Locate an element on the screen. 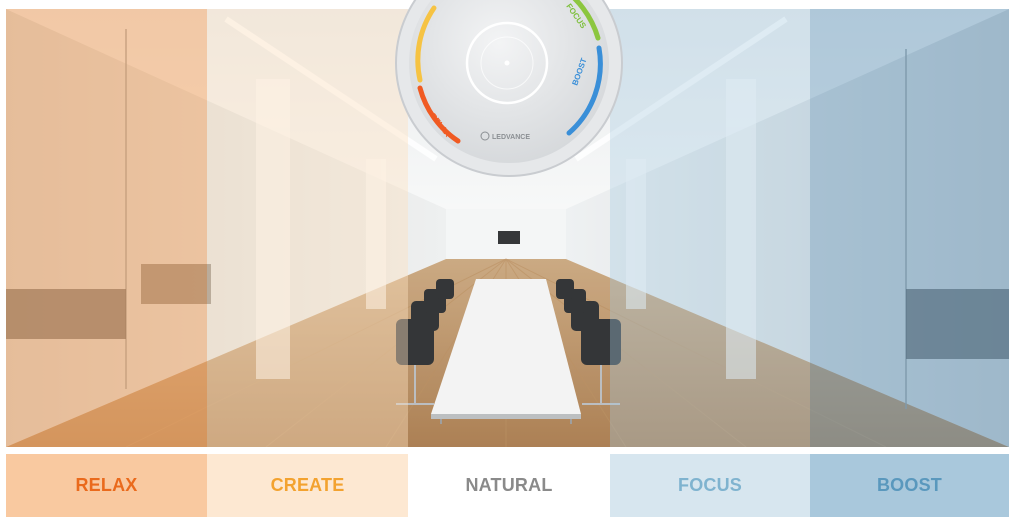  mode-natural: NATURAL is located at coordinates (509, 485).